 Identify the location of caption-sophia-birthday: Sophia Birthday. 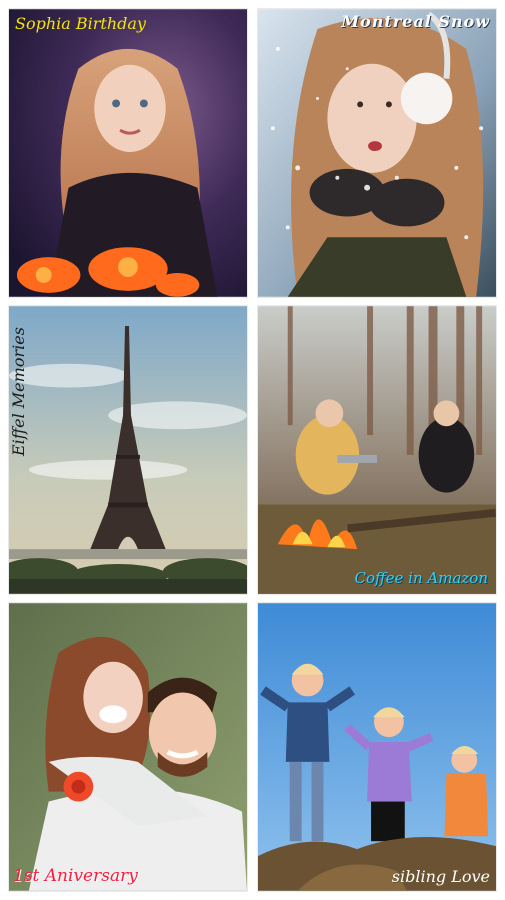
(80, 23).